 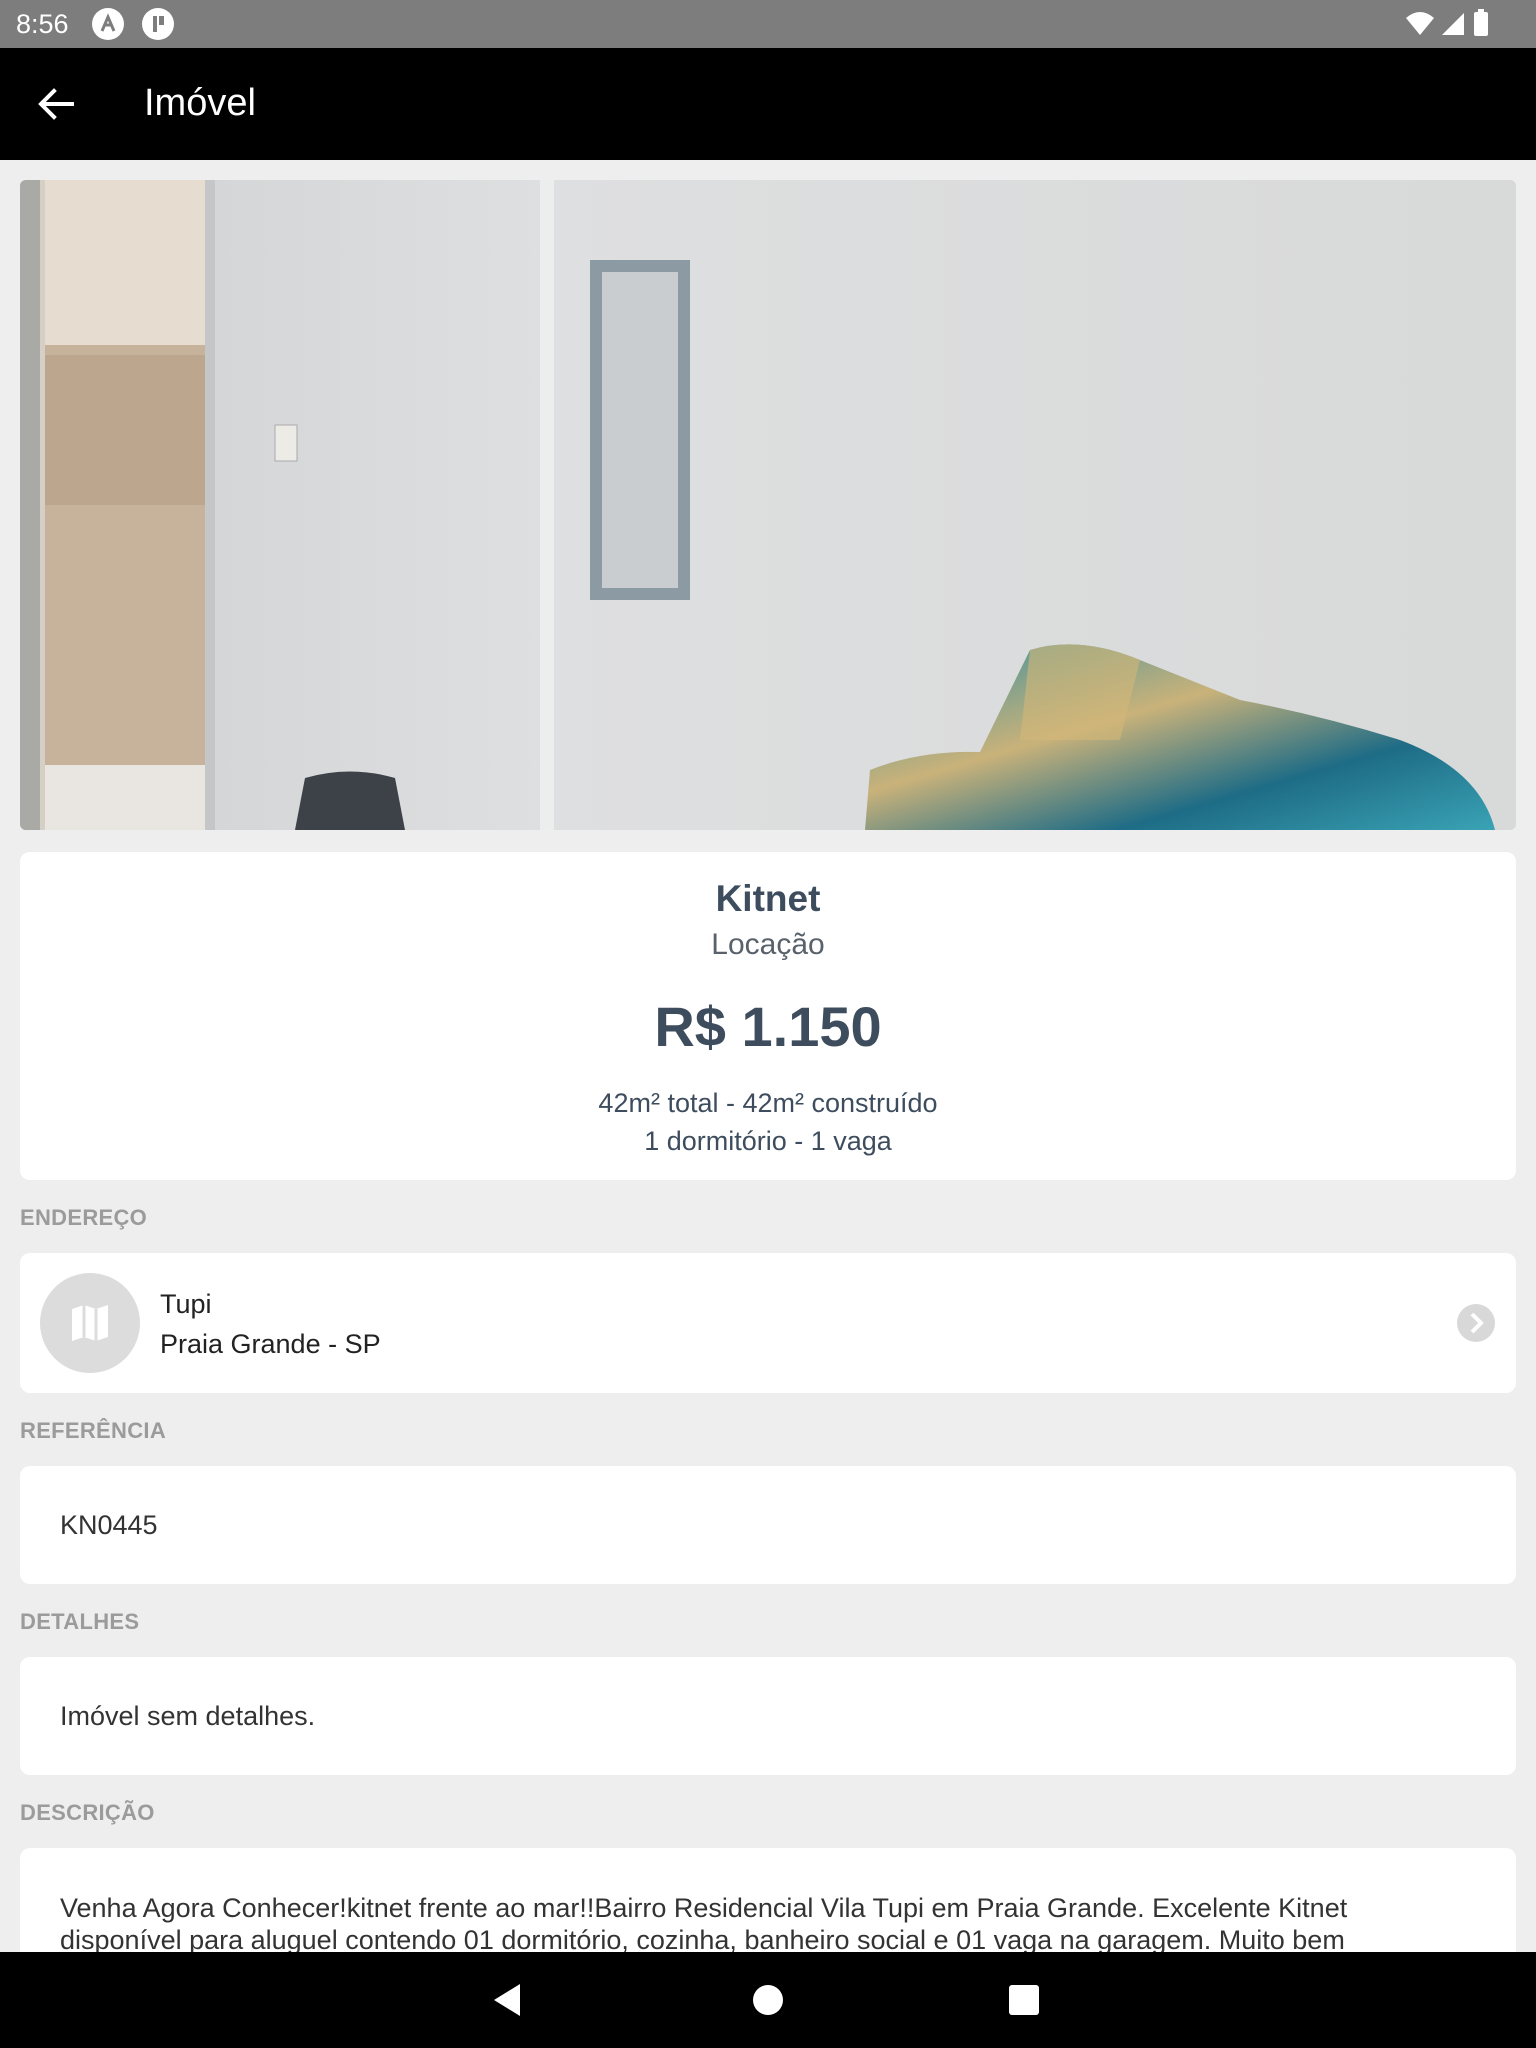 What do you see at coordinates (507, 2000) in the screenshot?
I see `triangle-back-icon` at bounding box center [507, 2000].